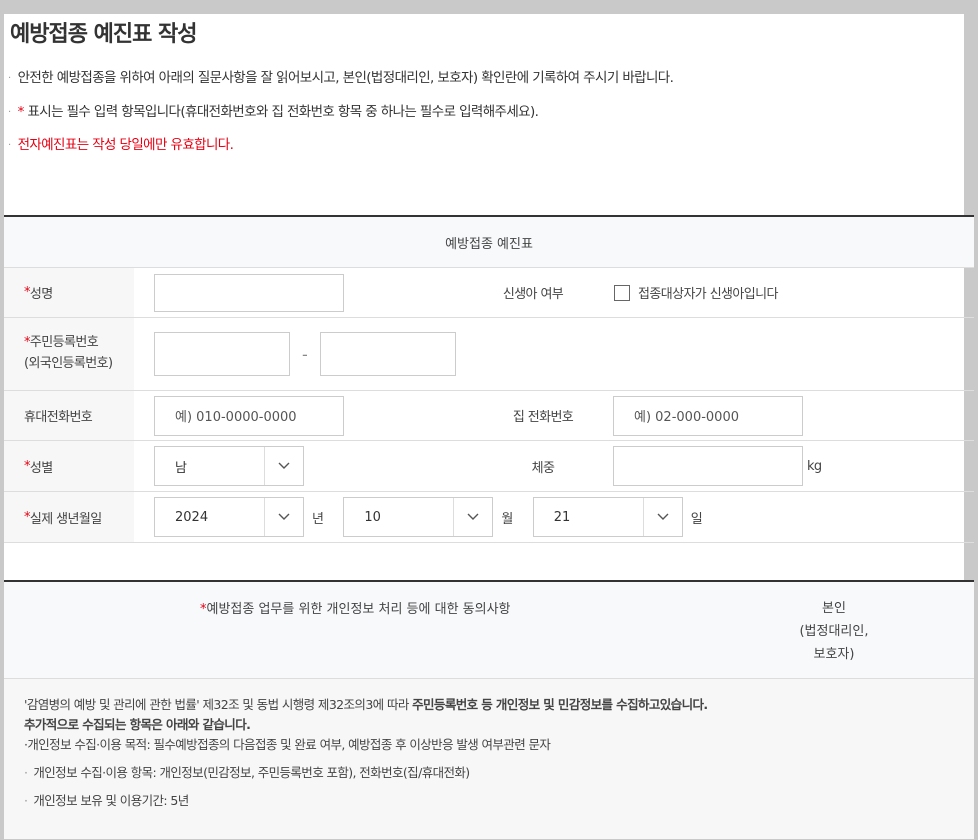 The height and width of the screenshot is (840, 978). What do you see at coordinates (249, 415) in the screenshot?
I see `mobile-input: 예) 010-0000-0000` at bounding box center [249, 415].